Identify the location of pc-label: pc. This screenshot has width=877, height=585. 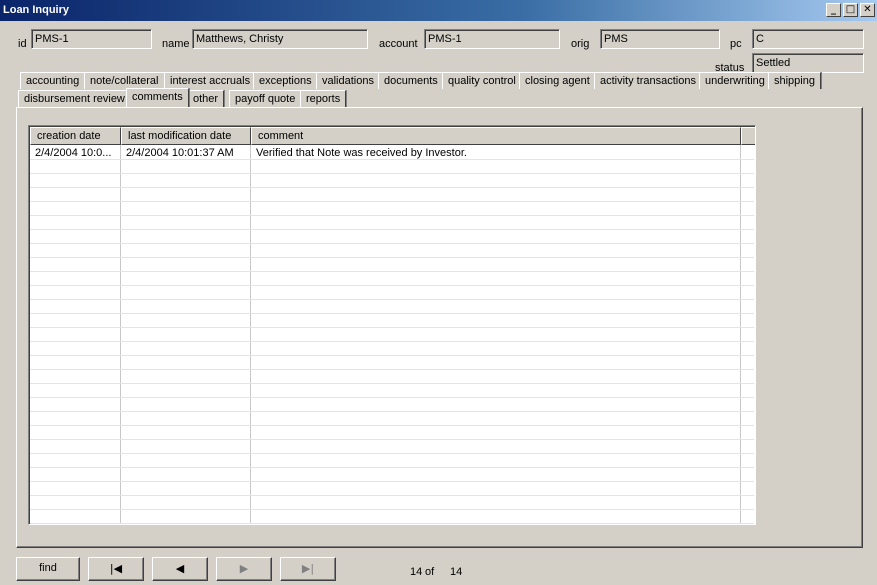
(736, 44).